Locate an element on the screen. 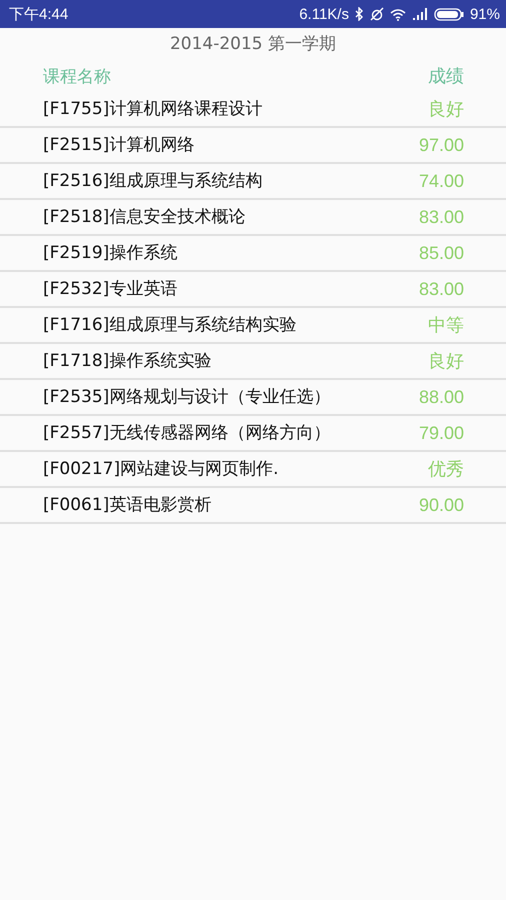 This screenshot has height=900, width=506. course-grade: 90.00 is located at coordinates (441, 505).